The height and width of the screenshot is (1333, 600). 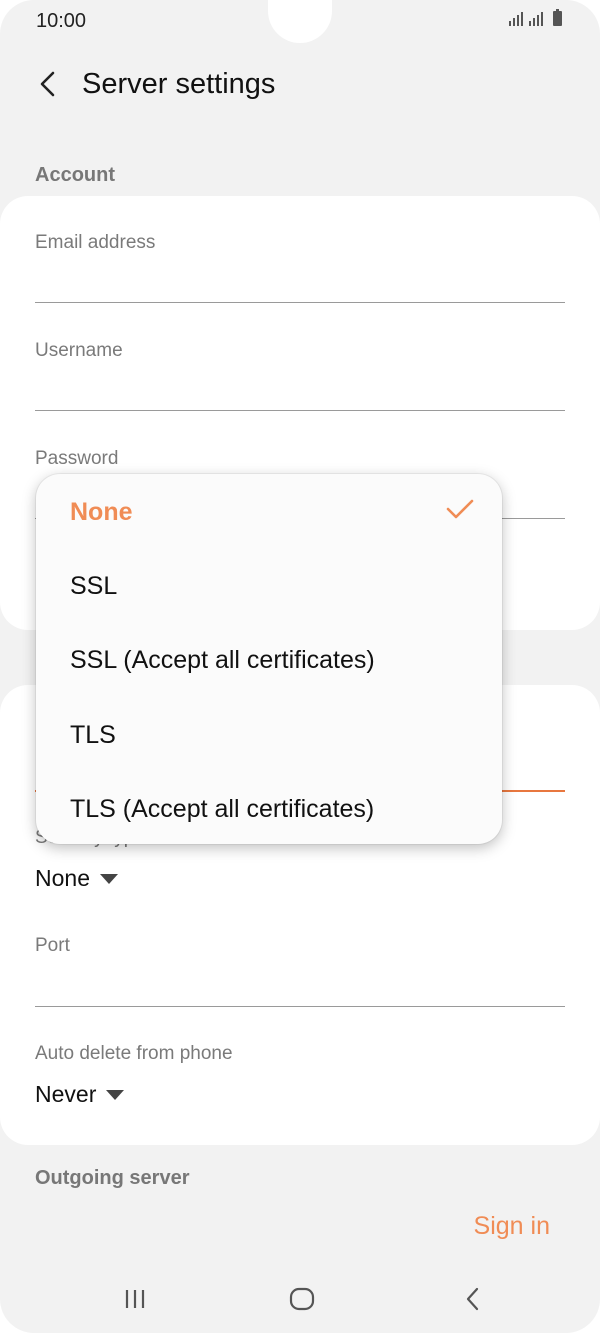 What do you see at coordinates (62, 878) in the screenshot?
I see `security-type-value: None` at bounding box center [62, 878].